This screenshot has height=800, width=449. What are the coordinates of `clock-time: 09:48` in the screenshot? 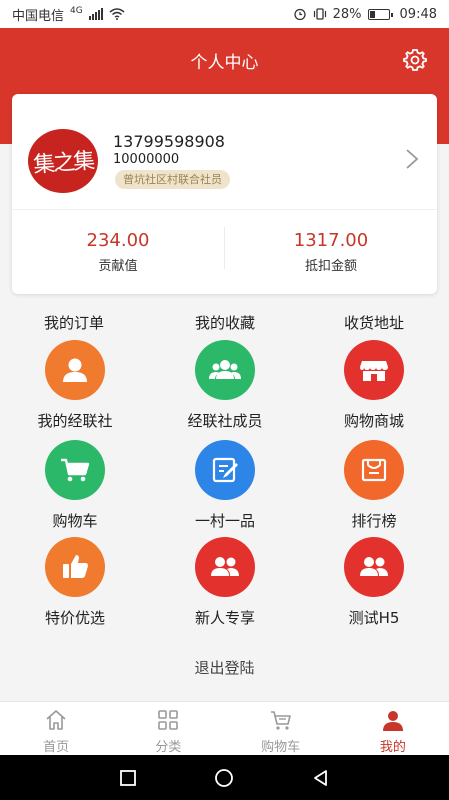 It's located at (418, 14).